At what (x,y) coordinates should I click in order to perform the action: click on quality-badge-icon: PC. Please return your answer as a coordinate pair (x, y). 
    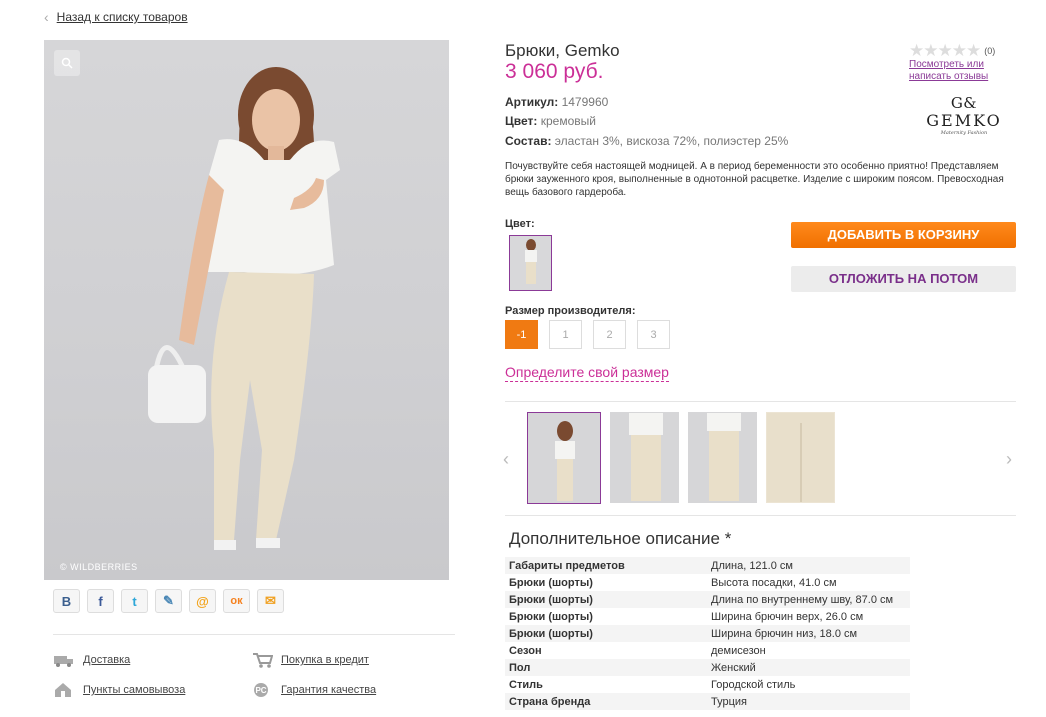
    Looking at the image, I should click on (262, 690).